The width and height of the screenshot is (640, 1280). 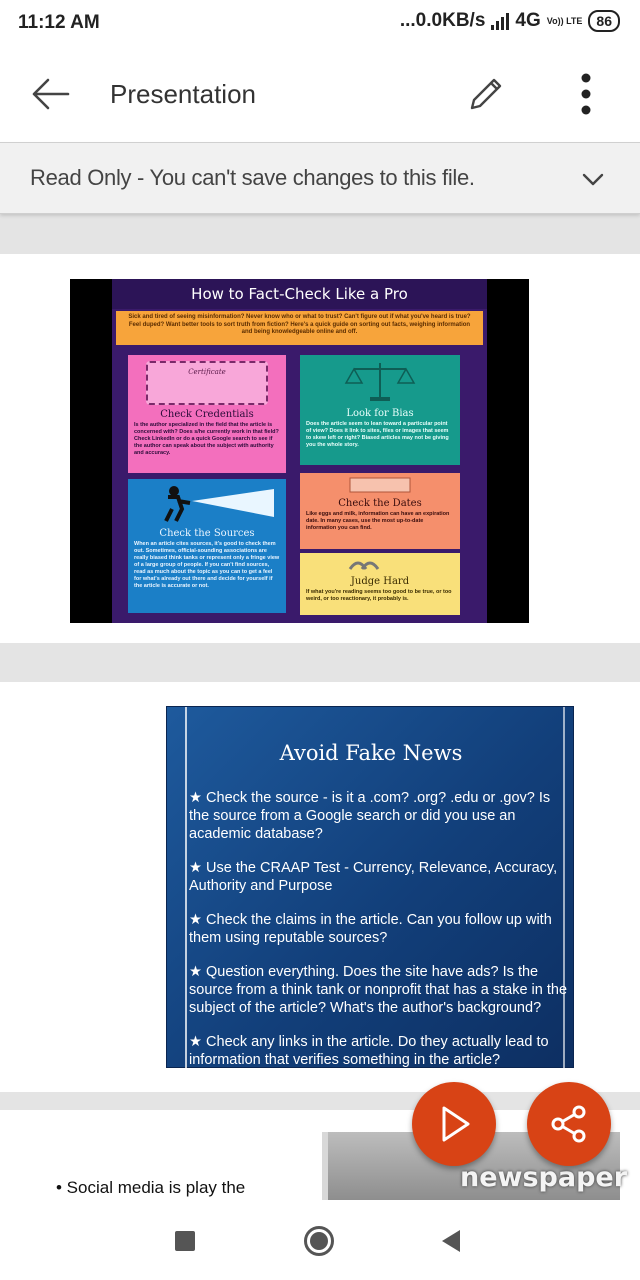 I want to click on play-button, so click(x=454, y=1124).